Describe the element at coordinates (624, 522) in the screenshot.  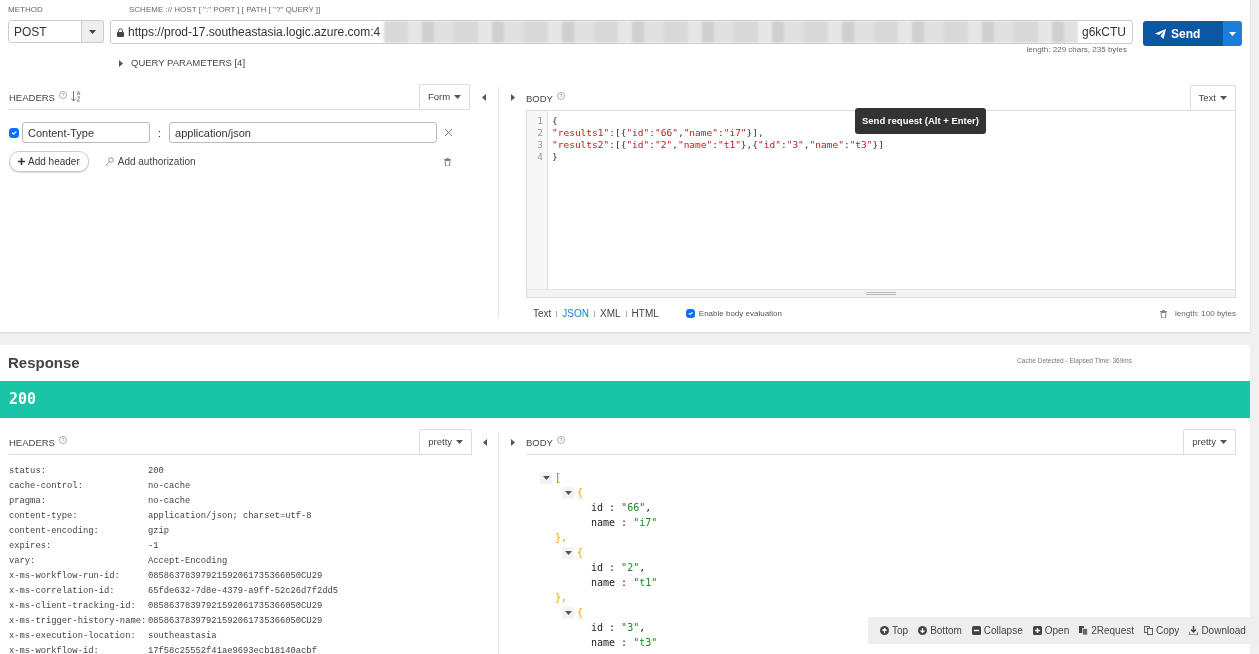
I see `json-field: name : "i7"` at that location.